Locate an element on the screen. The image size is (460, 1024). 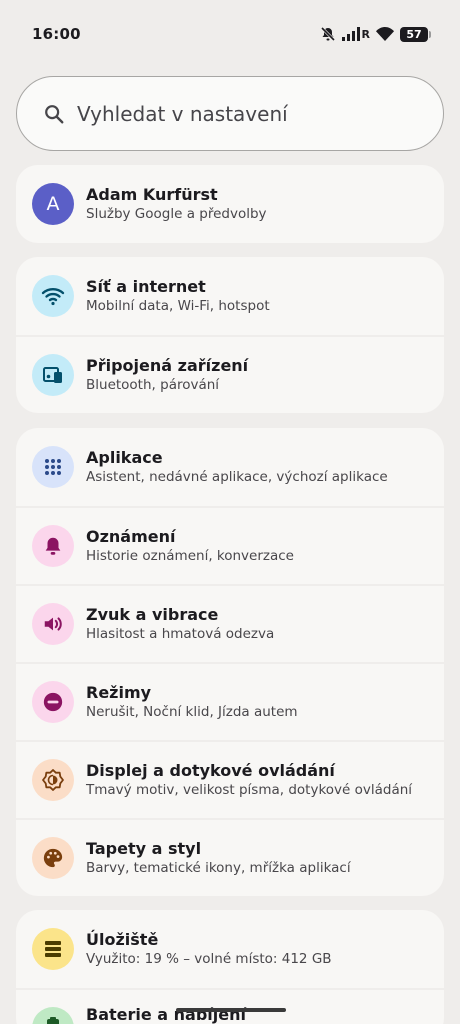
item-title: Displej a dotykové ovládání is located at coordinates (210, 770).